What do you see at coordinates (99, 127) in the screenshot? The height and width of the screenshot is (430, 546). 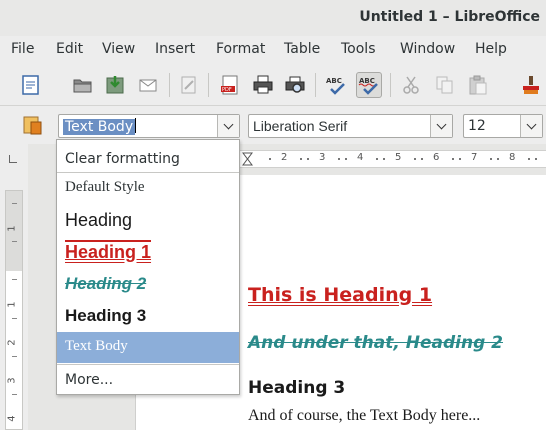 I see `paragraph-style-value: Text Body` at bounding box center [99, 127].